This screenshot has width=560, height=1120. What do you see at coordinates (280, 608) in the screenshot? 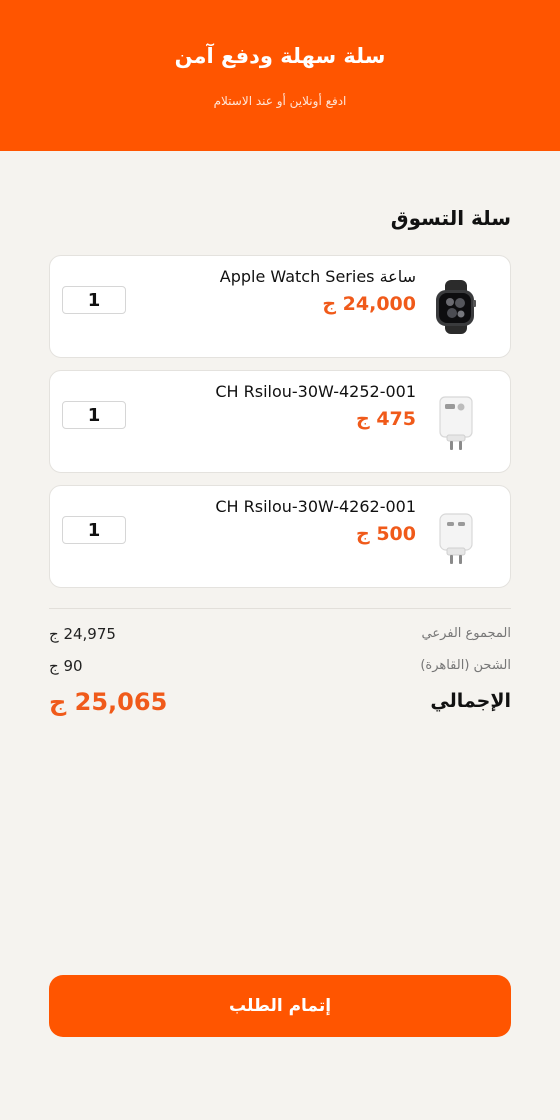
I see `summary-divider` at bounding box center [280, 608].